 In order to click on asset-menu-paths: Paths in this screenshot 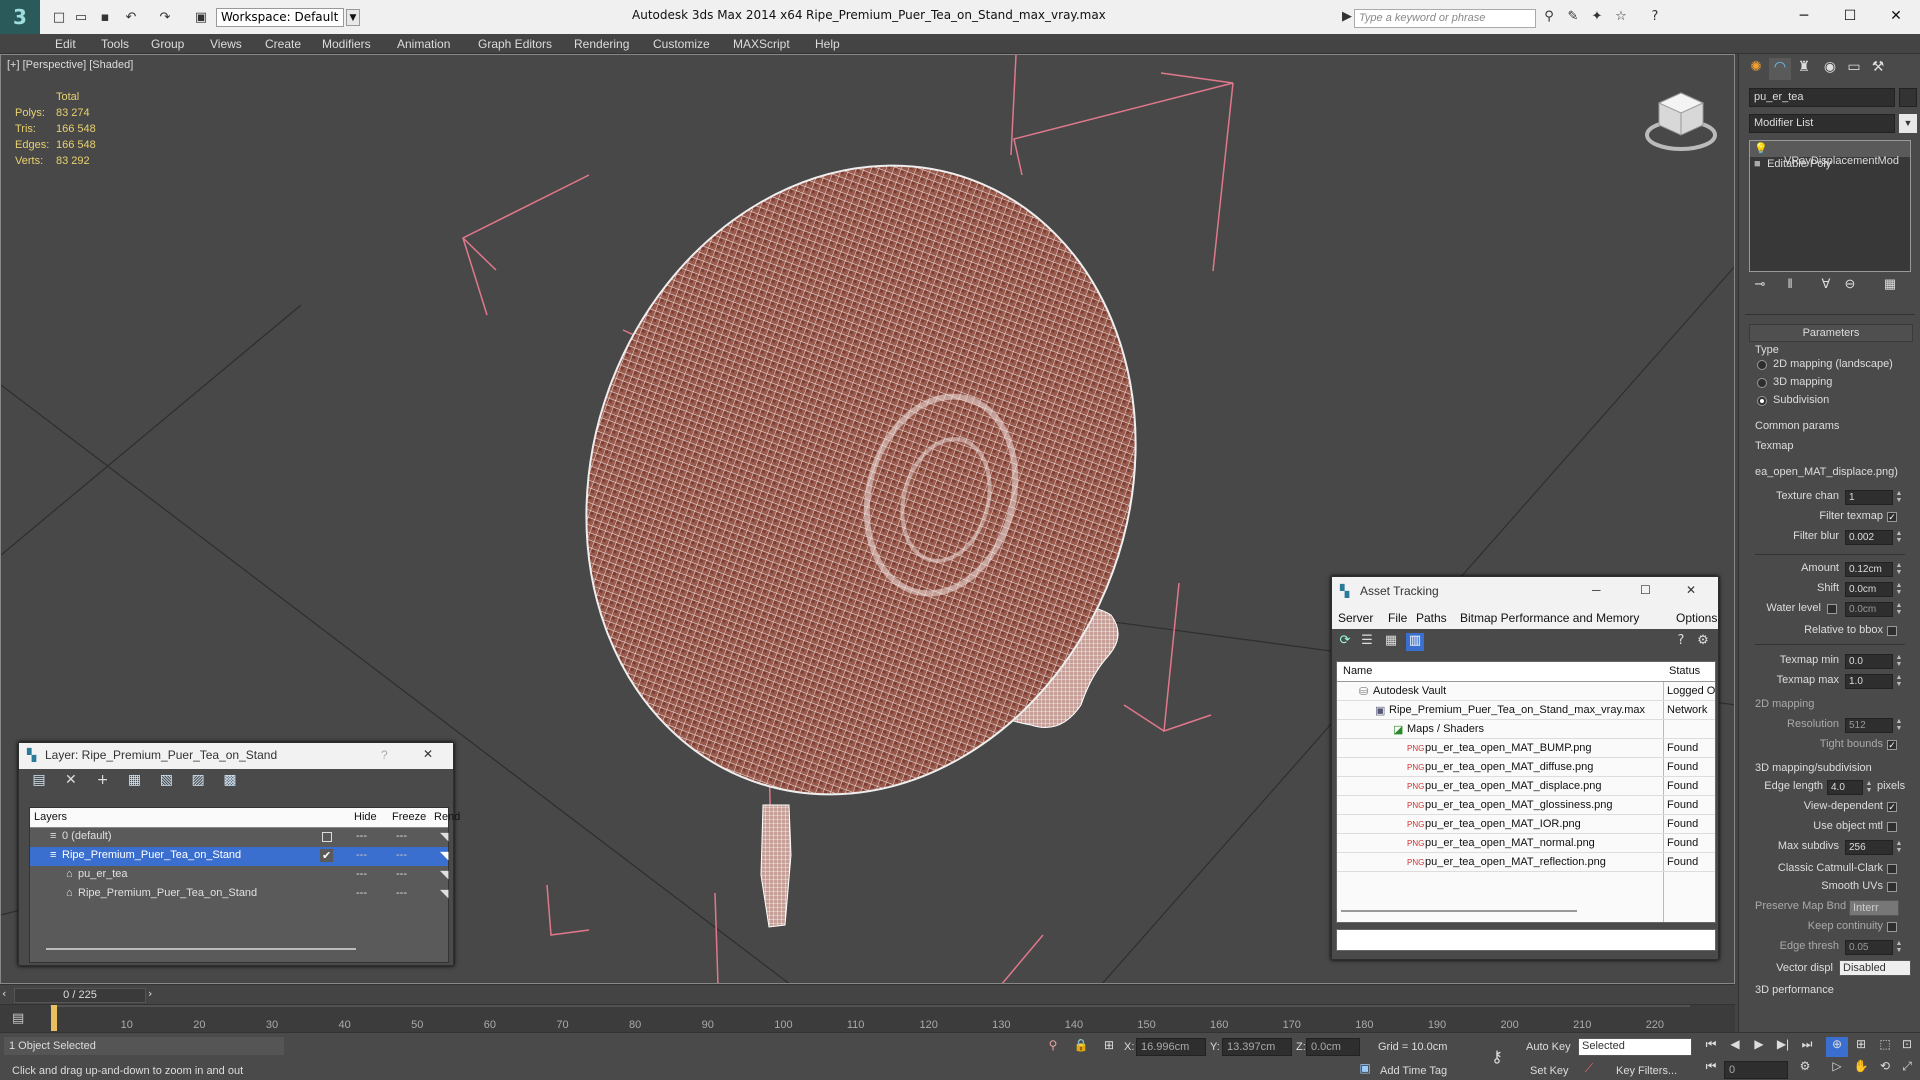, I will do `click(1431, 618)`.